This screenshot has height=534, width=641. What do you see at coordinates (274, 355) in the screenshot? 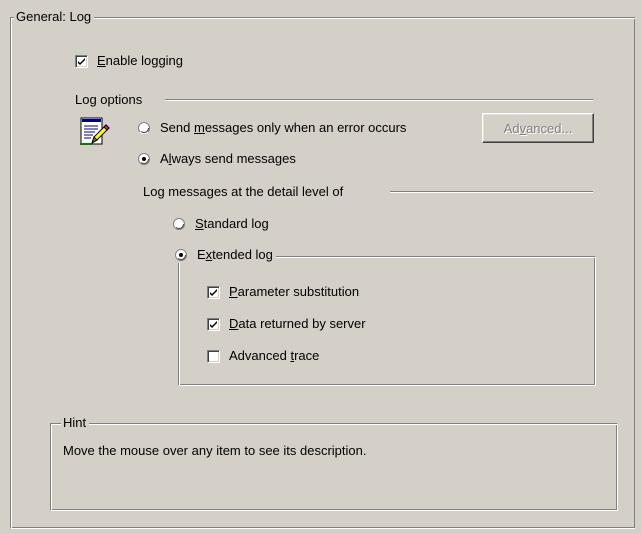
I see `advanced-trace-label: Advanced trace` at bounding box center [274, 355].